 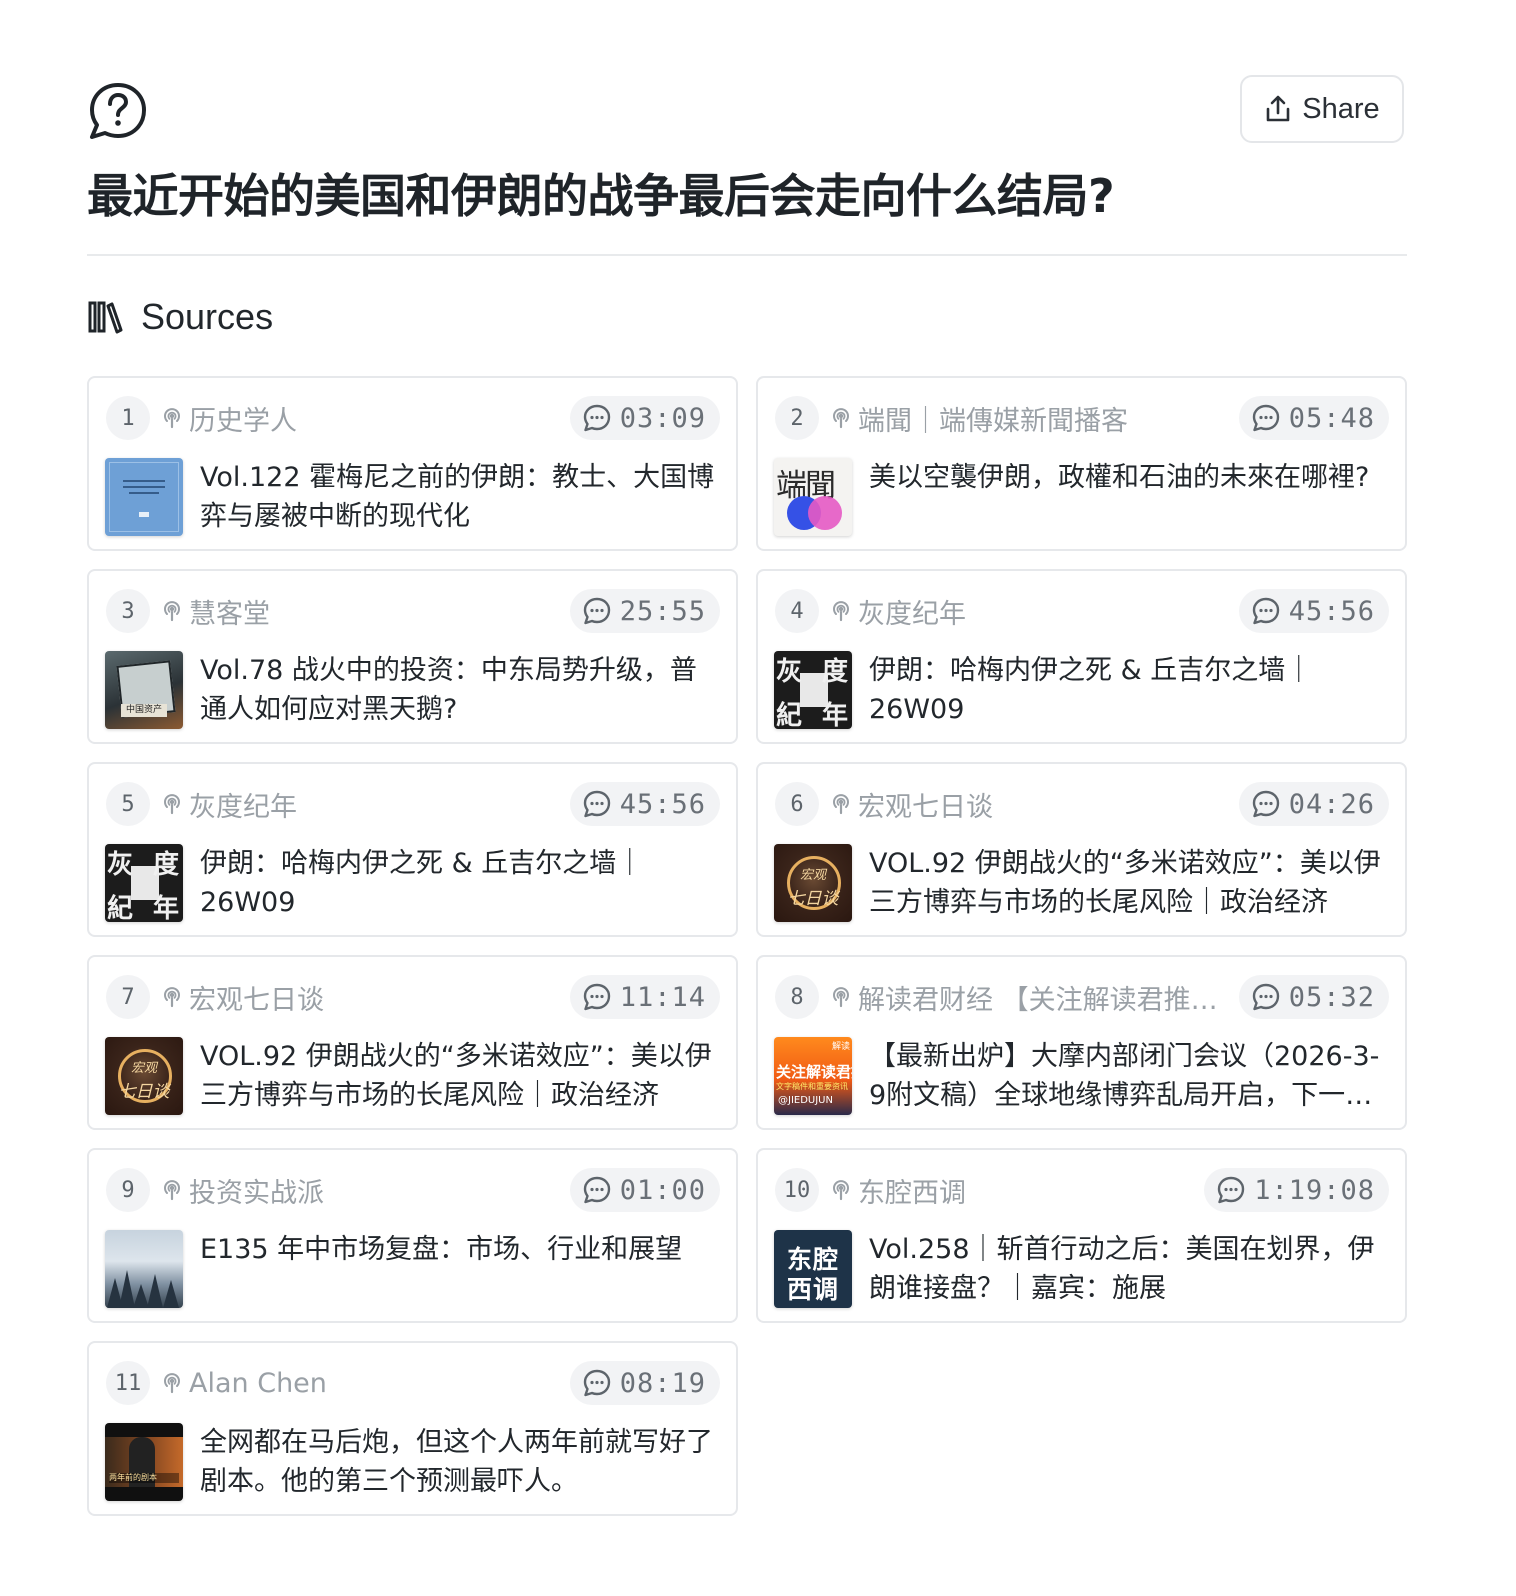 What do you see at coordinates (128, 997) in the screenshot?
I see `source-number: 7` at bounding box center [128, 997].